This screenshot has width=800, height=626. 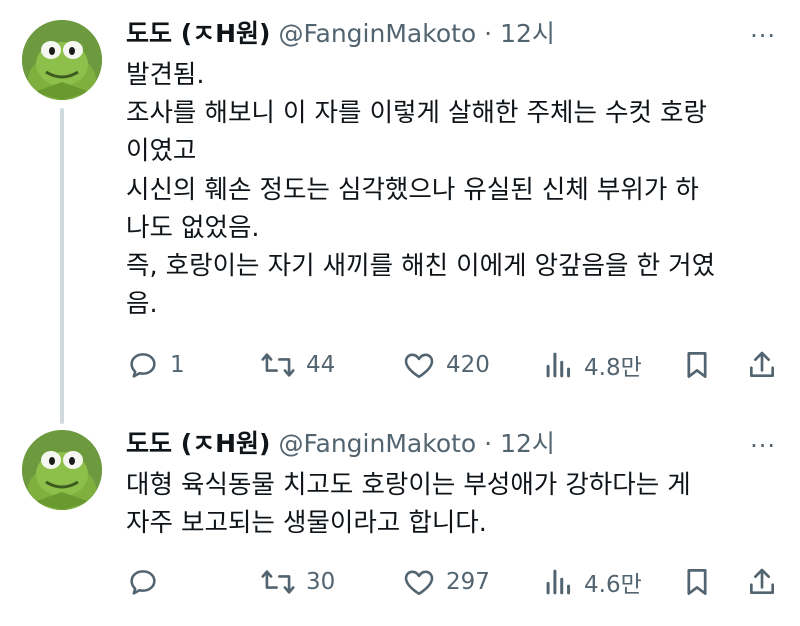 What do you see at coordinates (297, 582) in the screenshot?
I see `retweet-button: 30` at bounding box center [297, 582].